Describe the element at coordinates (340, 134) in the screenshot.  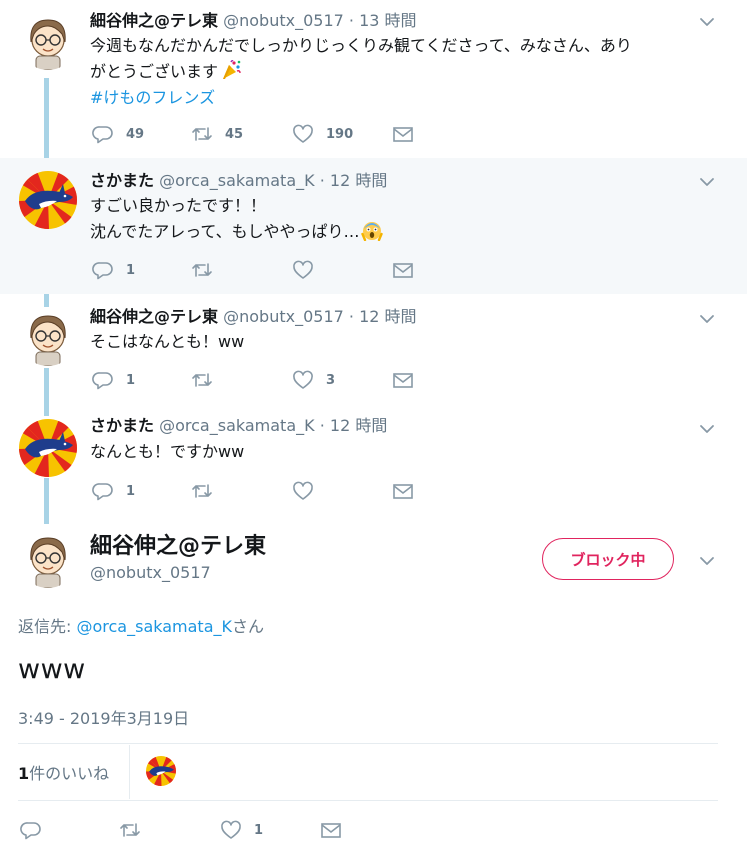
I see `like-count: 190` at that location.